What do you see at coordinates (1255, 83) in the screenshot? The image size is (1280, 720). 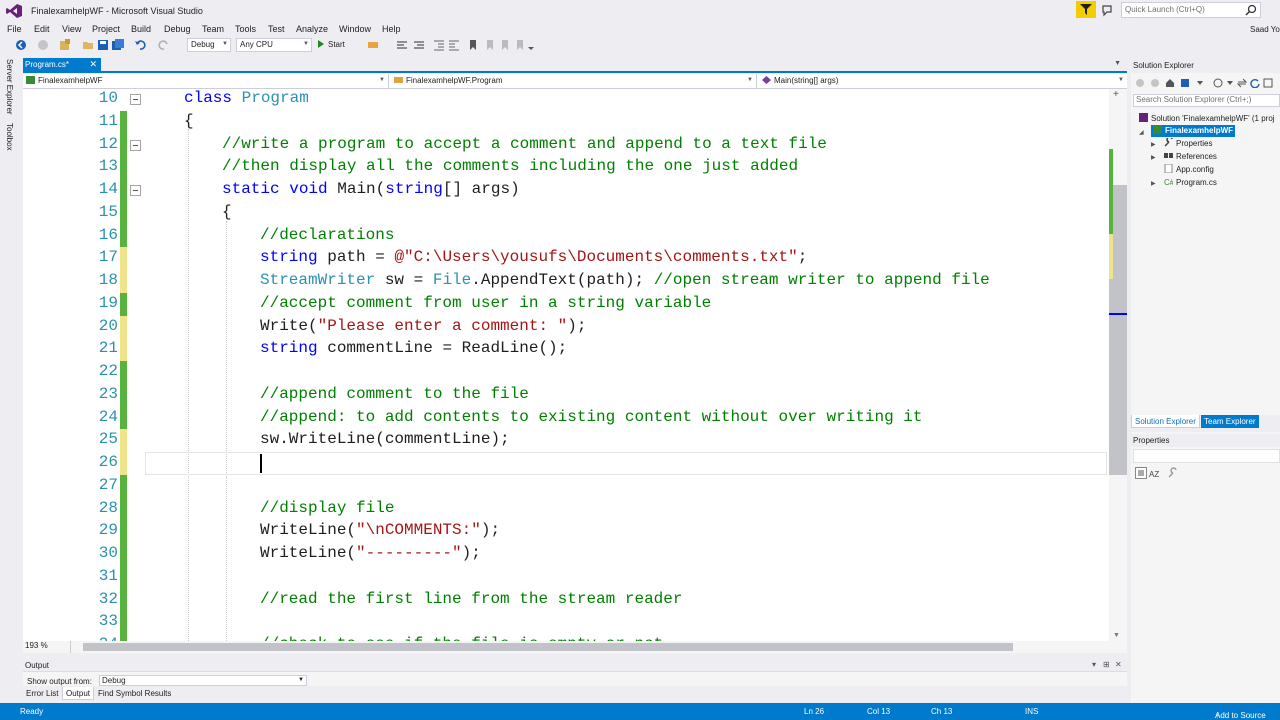 I see `refresh-icon` at bounding box center [1255, 83].